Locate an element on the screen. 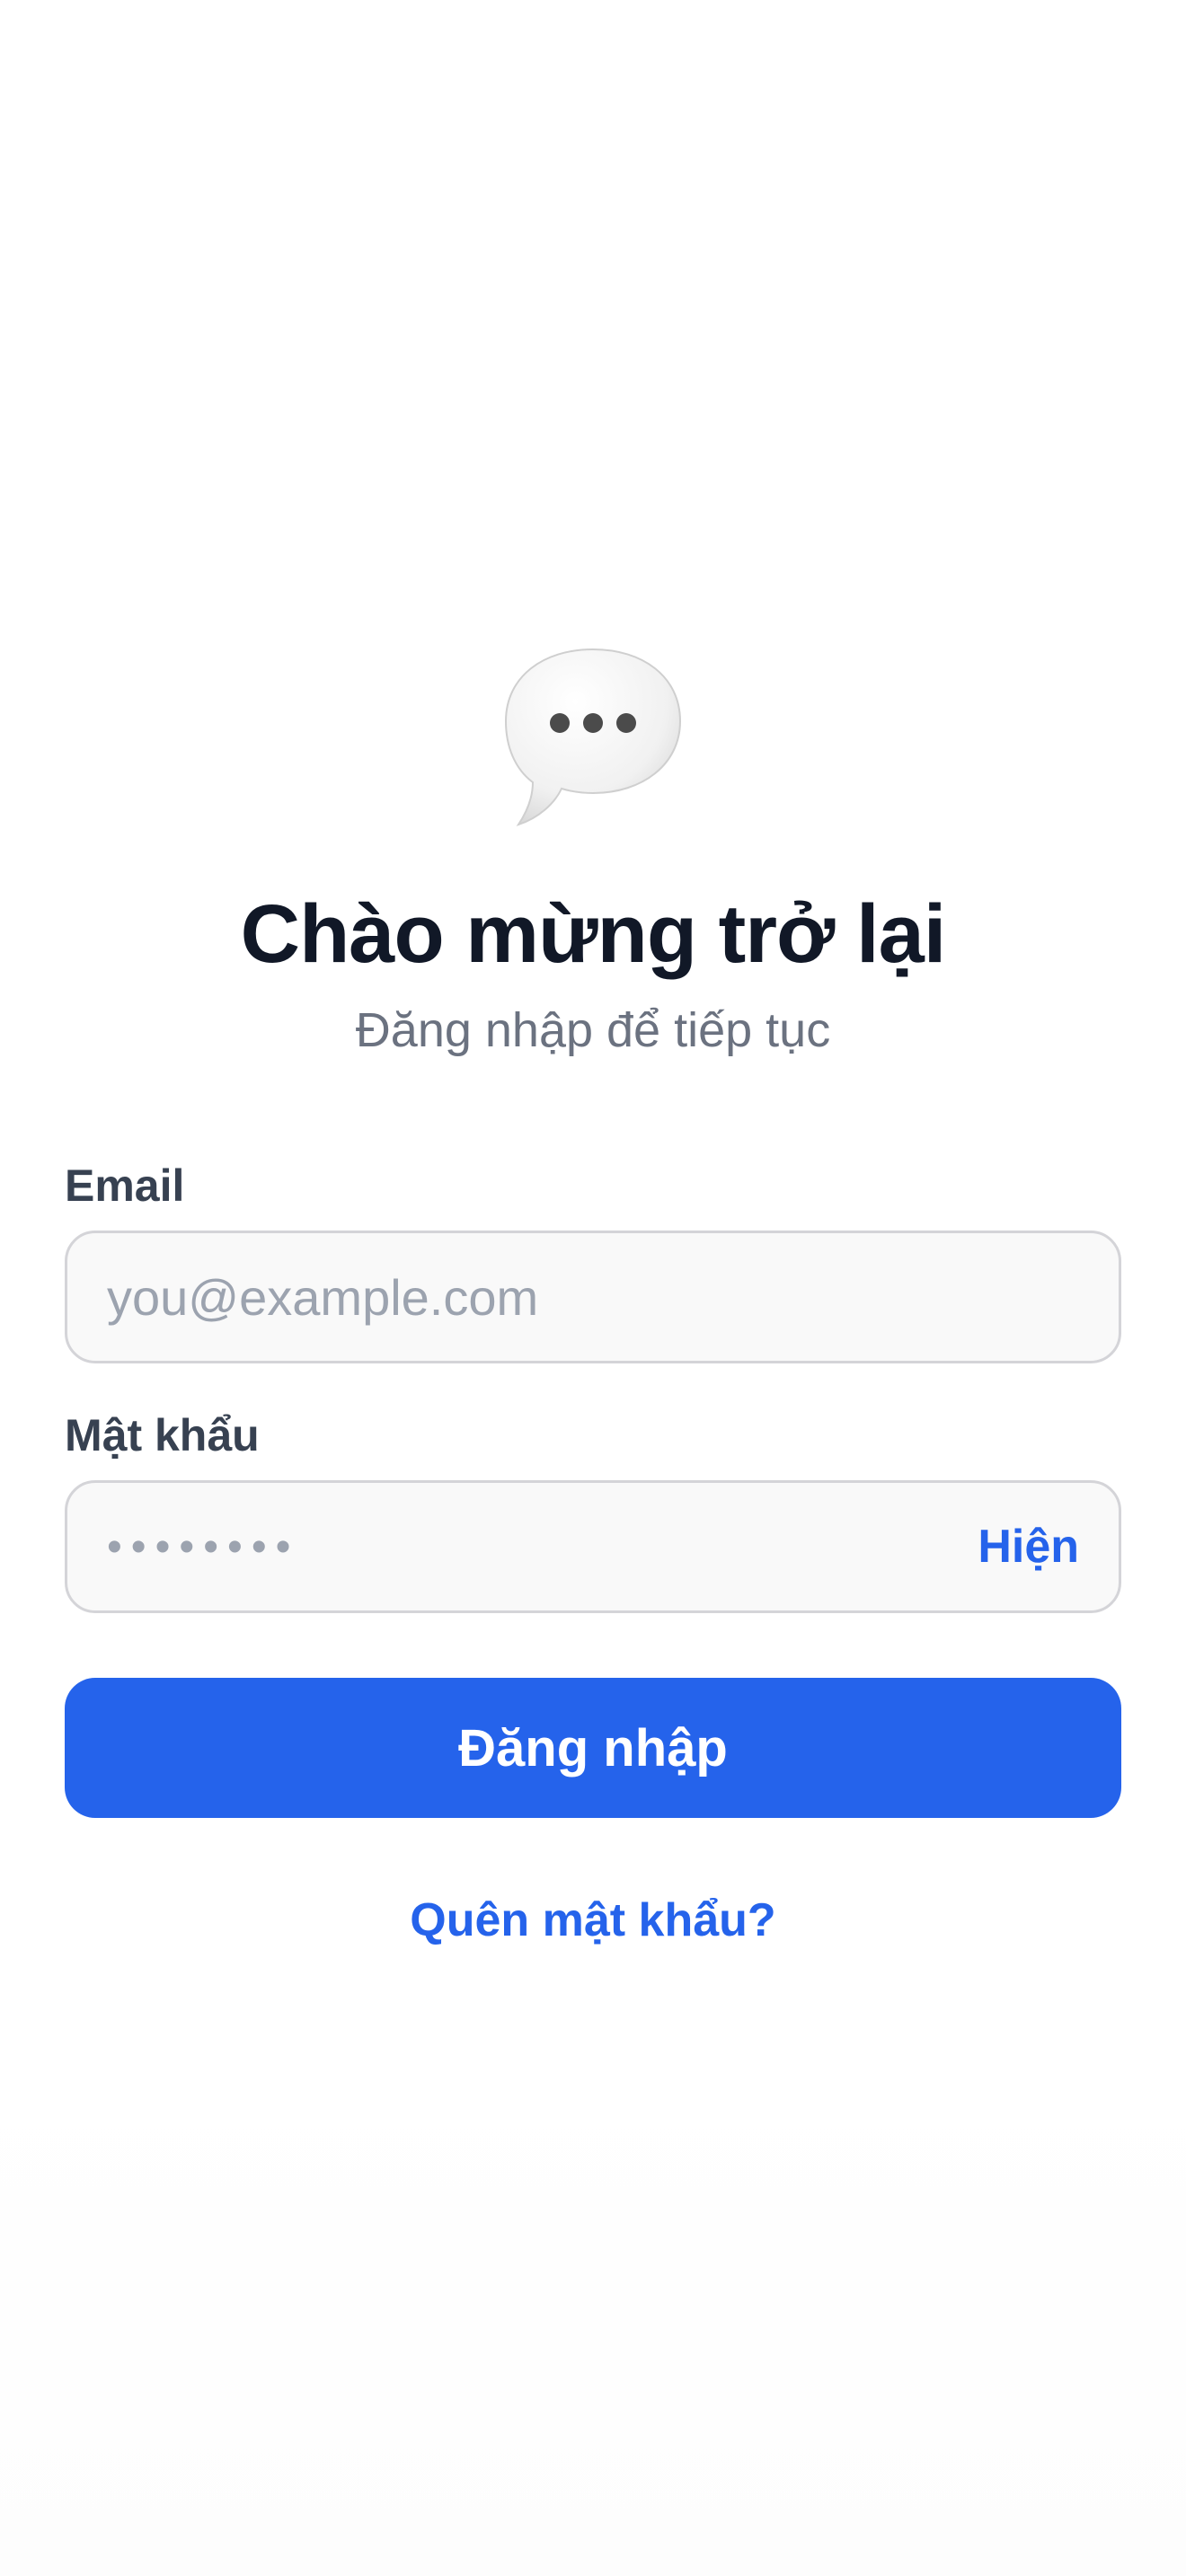 The width and height of the screenshot is (1186, 2576). email-label: Email is located at coordinates (125, 1185).